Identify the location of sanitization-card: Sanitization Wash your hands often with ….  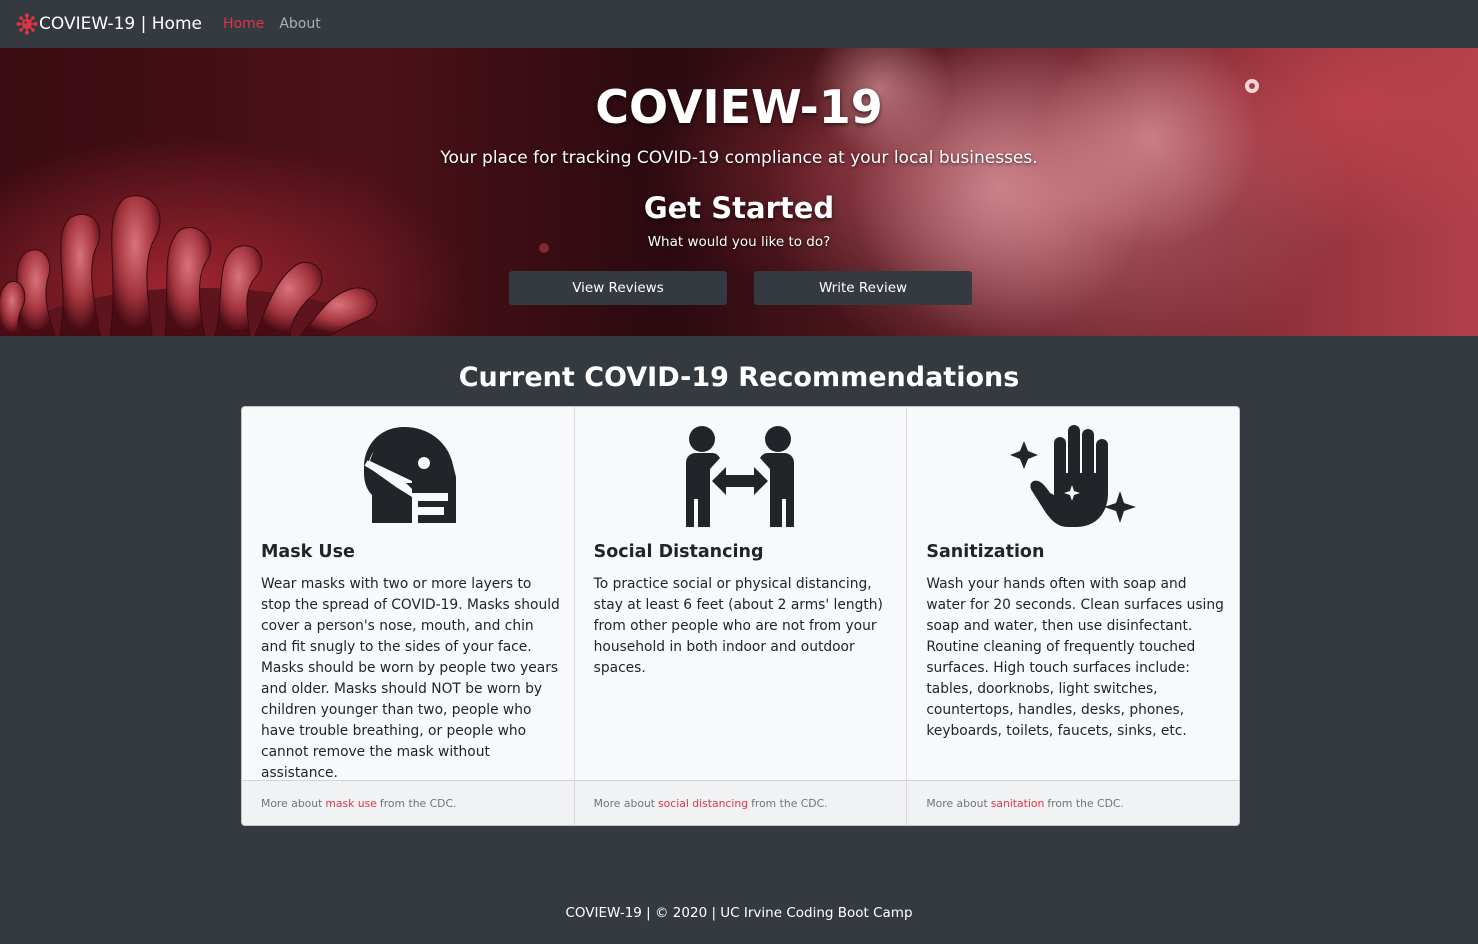
(1073, 616).